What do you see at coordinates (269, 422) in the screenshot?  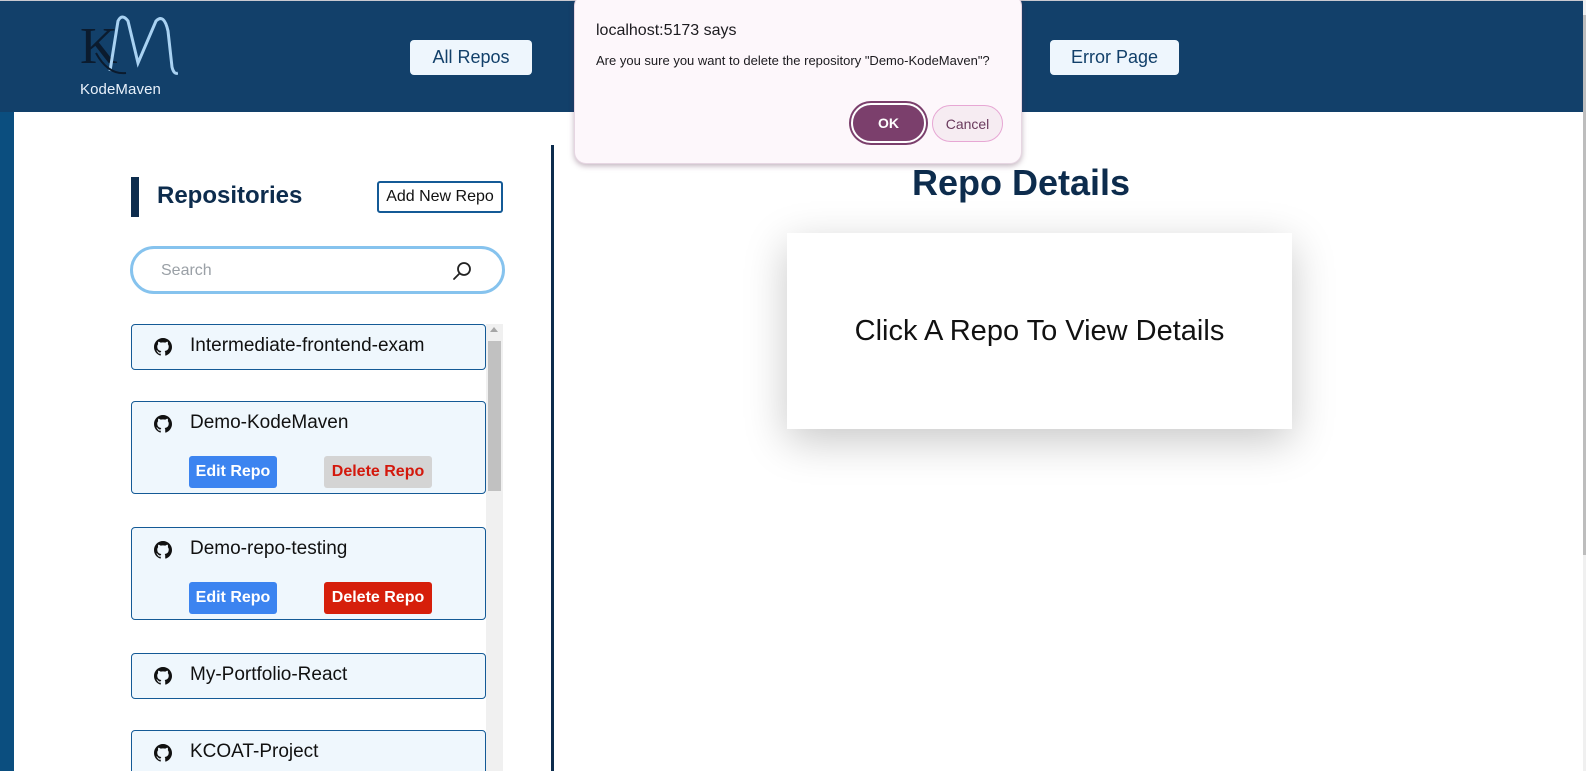 I see `repo-name: Demo-KodeMaven` at bounding box center [269, 422].